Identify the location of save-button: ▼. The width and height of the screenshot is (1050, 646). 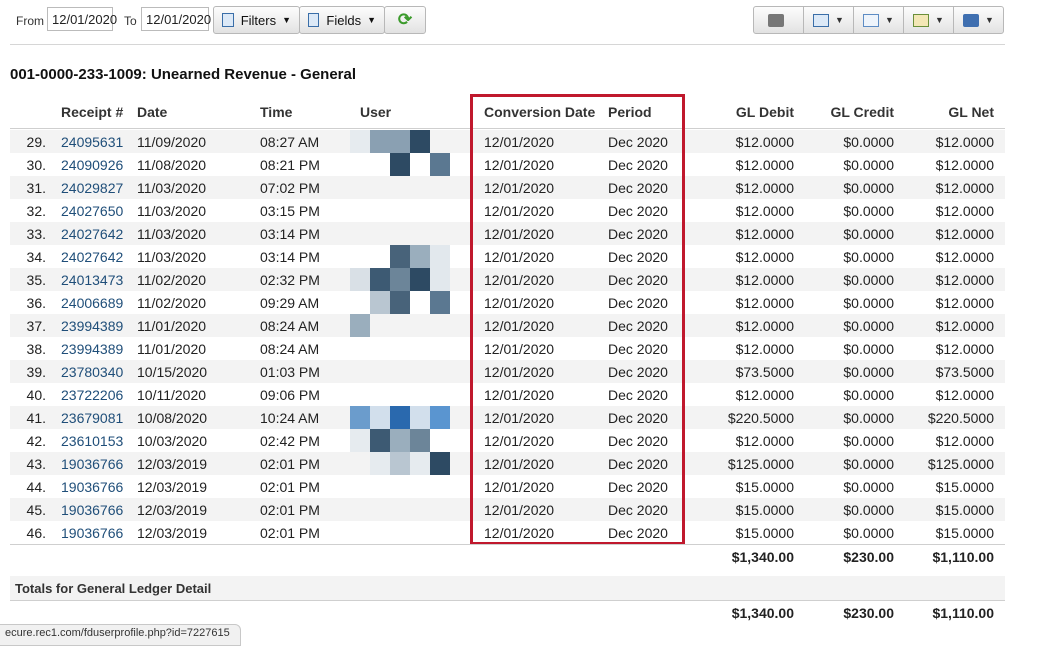
(978, 20).